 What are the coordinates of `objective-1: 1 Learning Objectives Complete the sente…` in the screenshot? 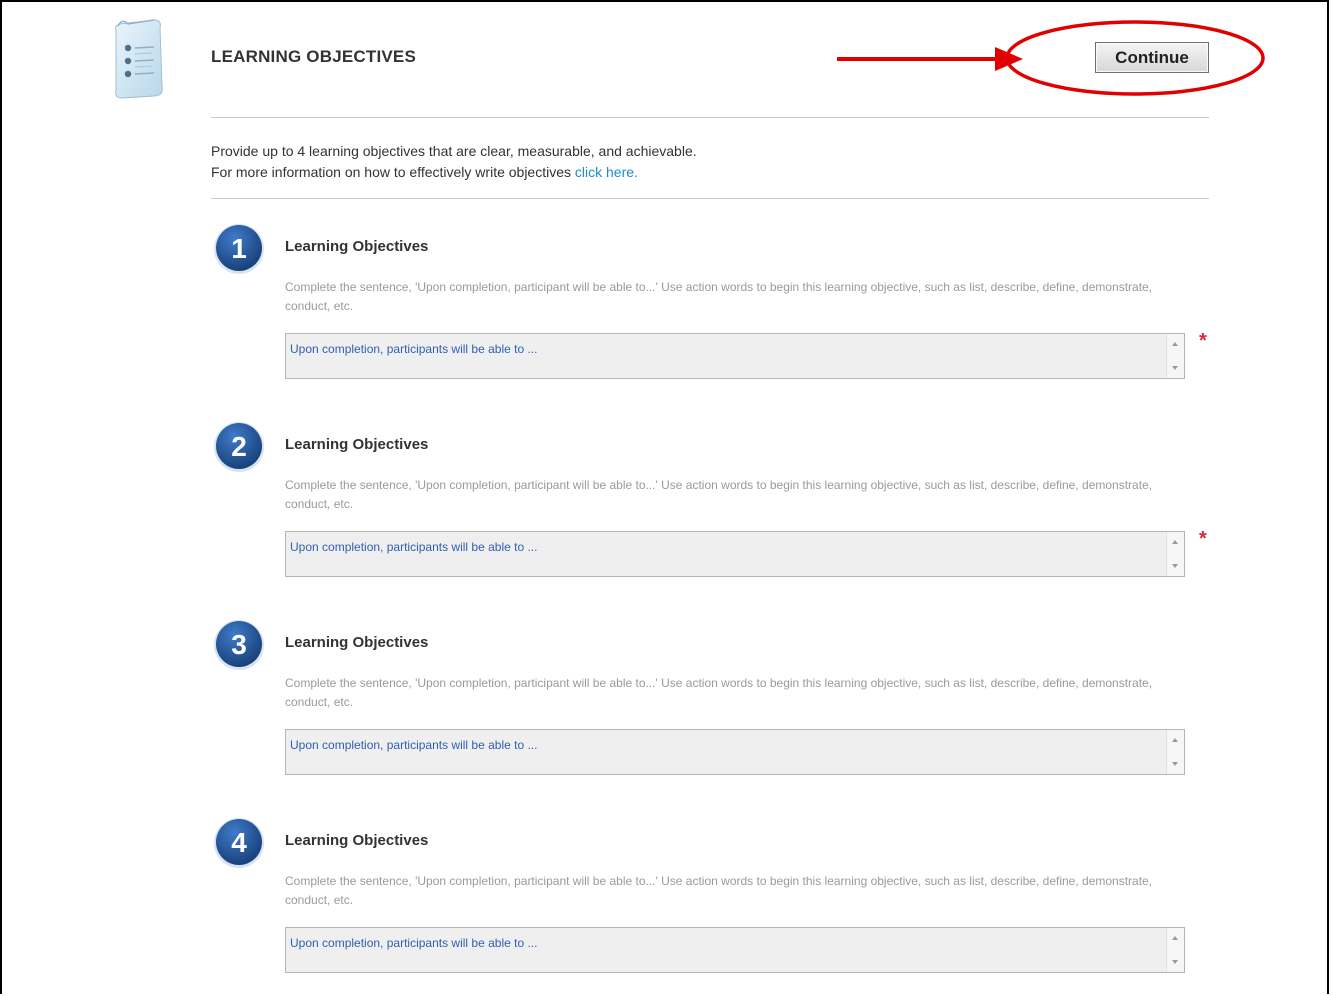 It's located at (712, 312).